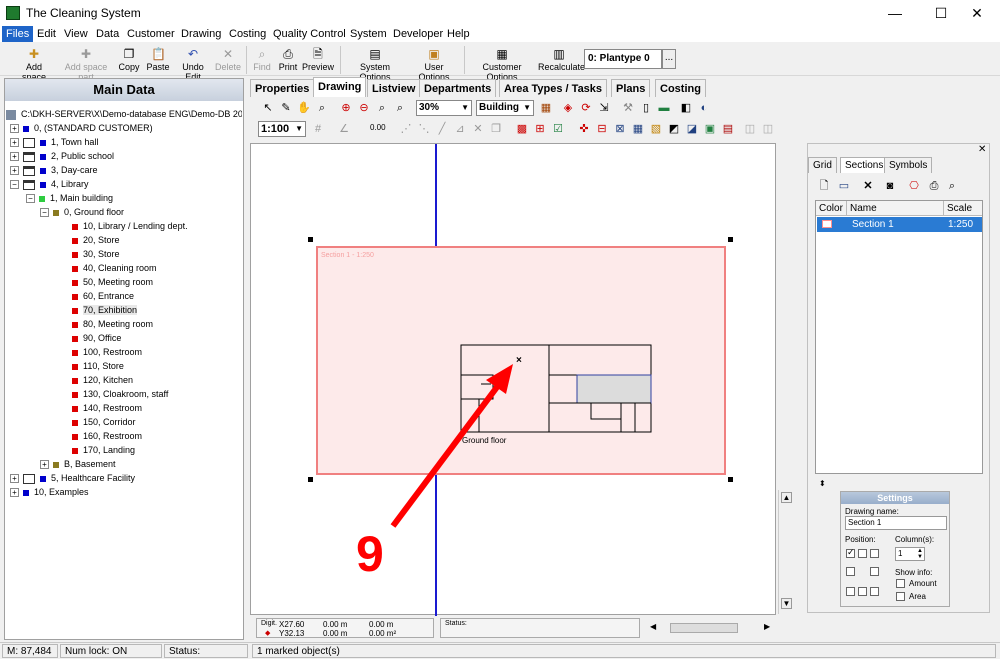  What do you see at coordinates (628, 108) in the screenshot?
I see `tools-icon: ⚒` at bounding box center [628, 108].